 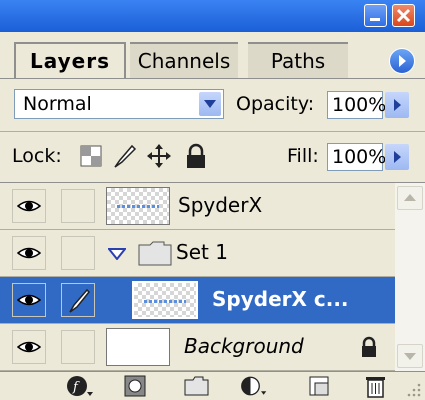 I want to click on new-set-icon, so click(x=197, y=386).